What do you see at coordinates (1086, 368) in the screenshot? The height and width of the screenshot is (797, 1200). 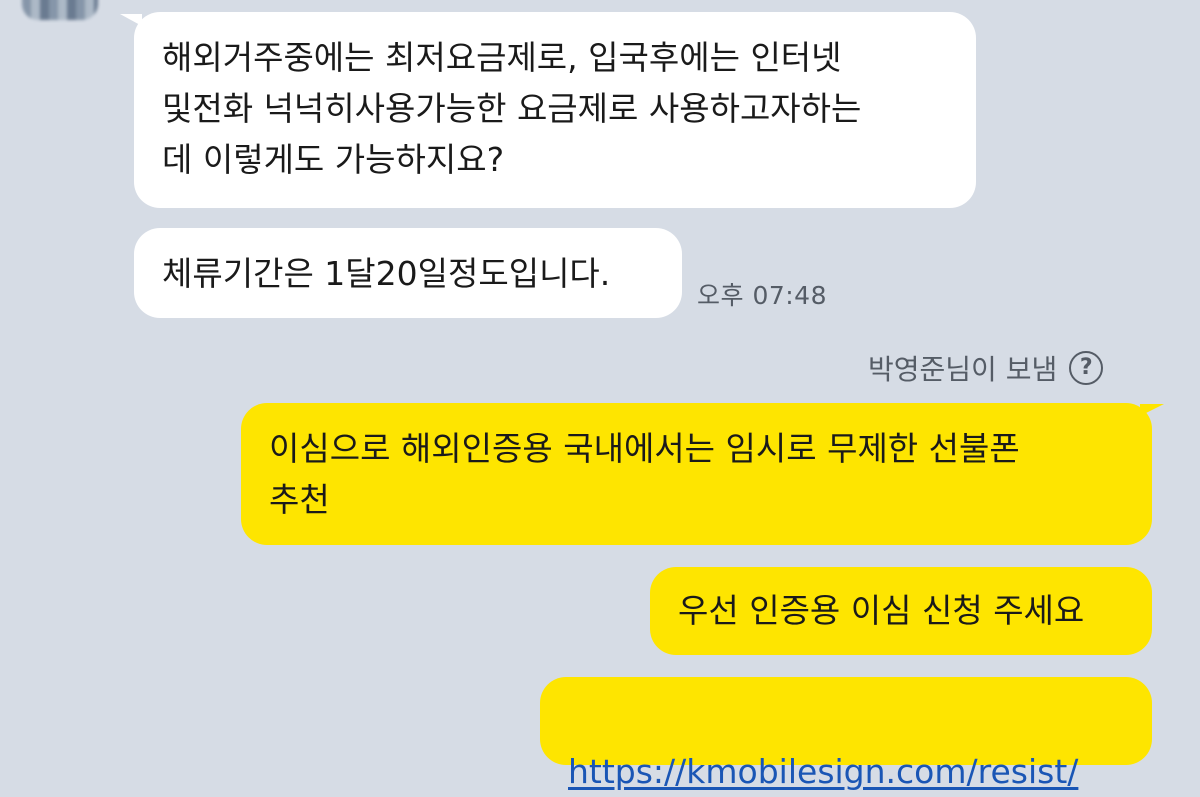 I see `help-icon: ?` at bounding box center [1086, 368].